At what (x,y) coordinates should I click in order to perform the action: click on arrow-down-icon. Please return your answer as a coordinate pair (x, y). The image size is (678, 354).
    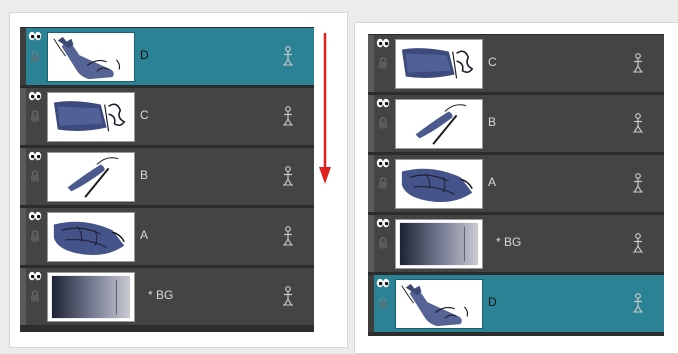
    Looking at the image, I should click on (325, 108).